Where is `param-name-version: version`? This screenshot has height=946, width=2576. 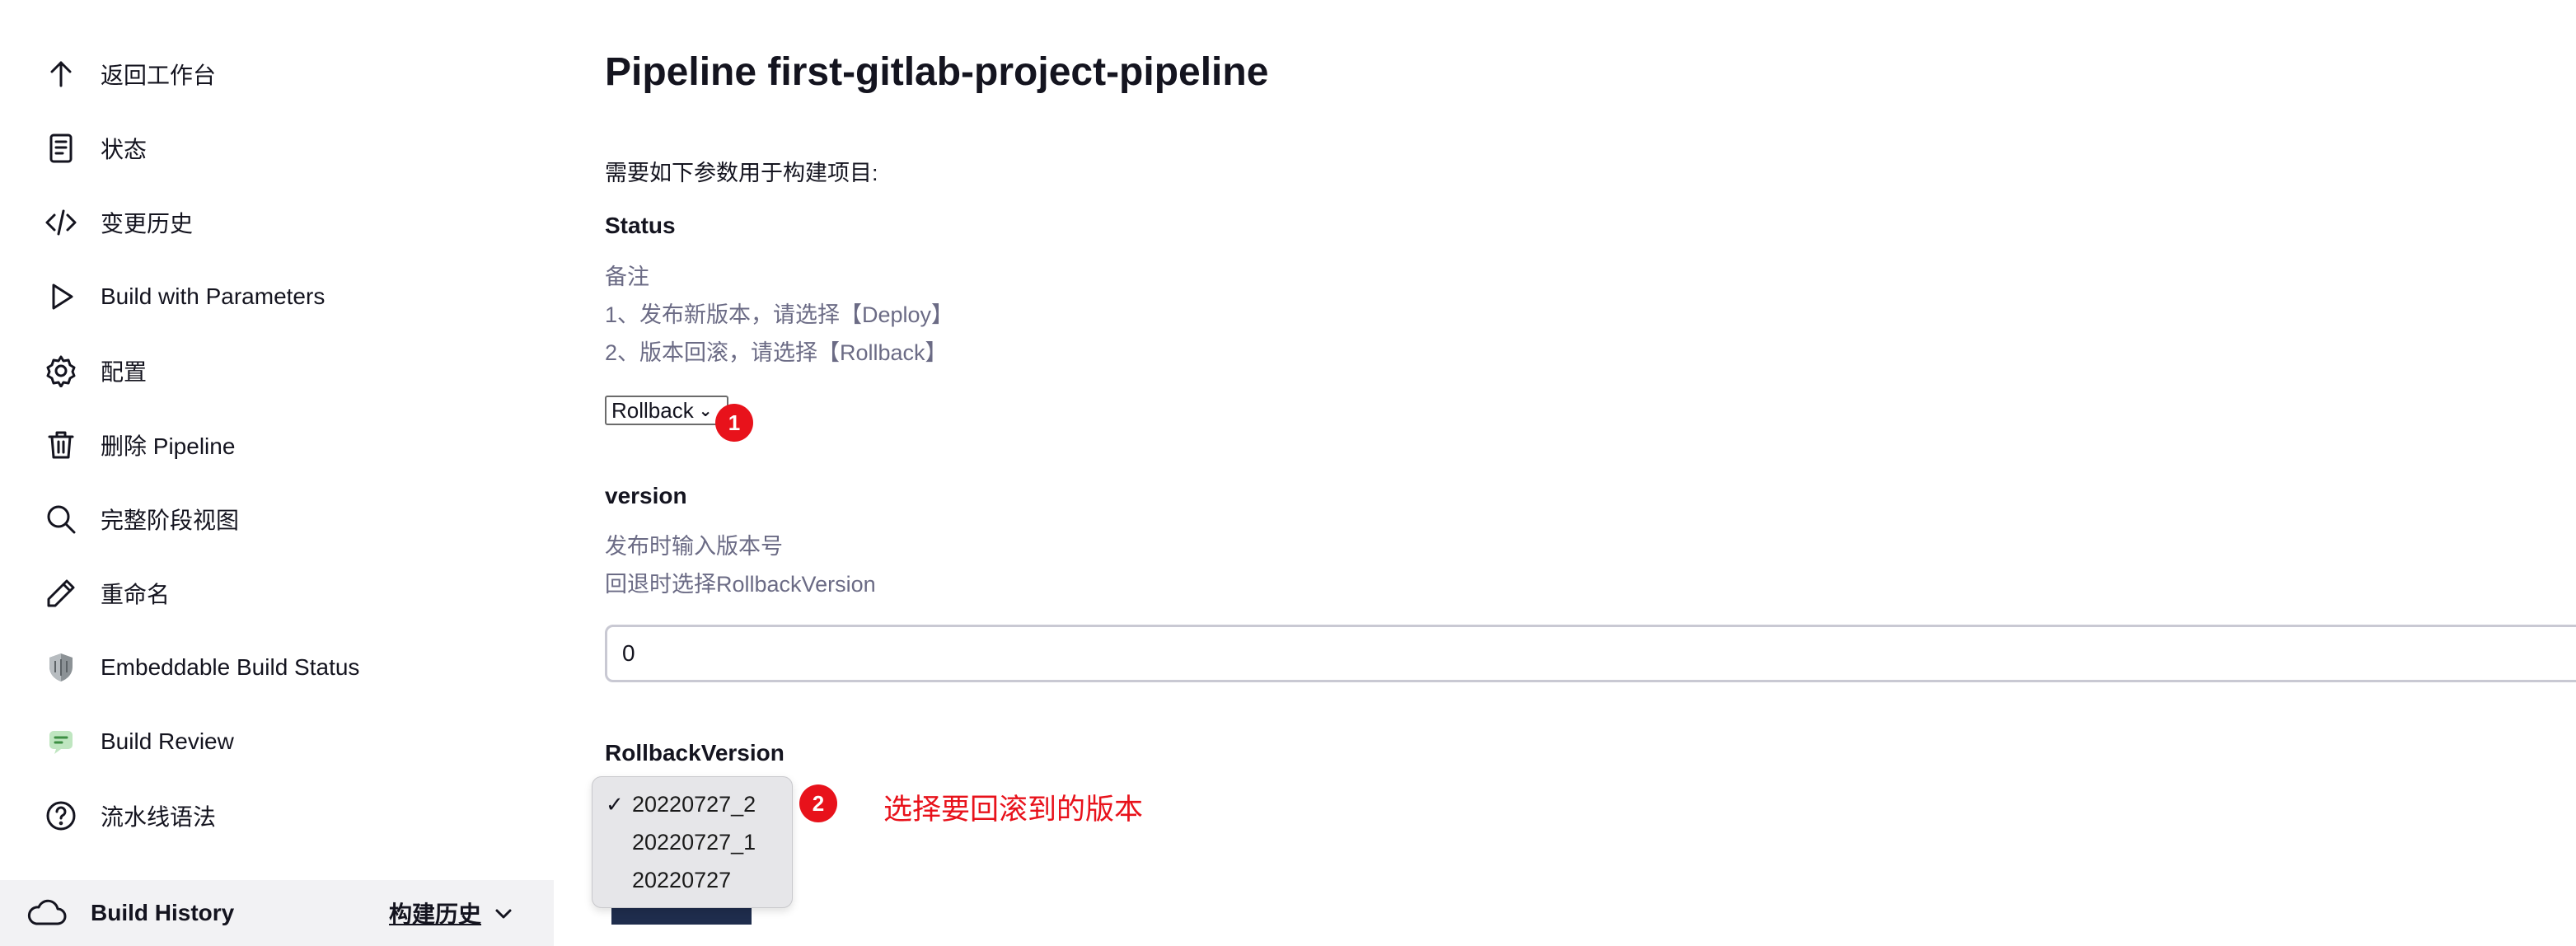 param-name-version: version is located at coordinates (646, 495).